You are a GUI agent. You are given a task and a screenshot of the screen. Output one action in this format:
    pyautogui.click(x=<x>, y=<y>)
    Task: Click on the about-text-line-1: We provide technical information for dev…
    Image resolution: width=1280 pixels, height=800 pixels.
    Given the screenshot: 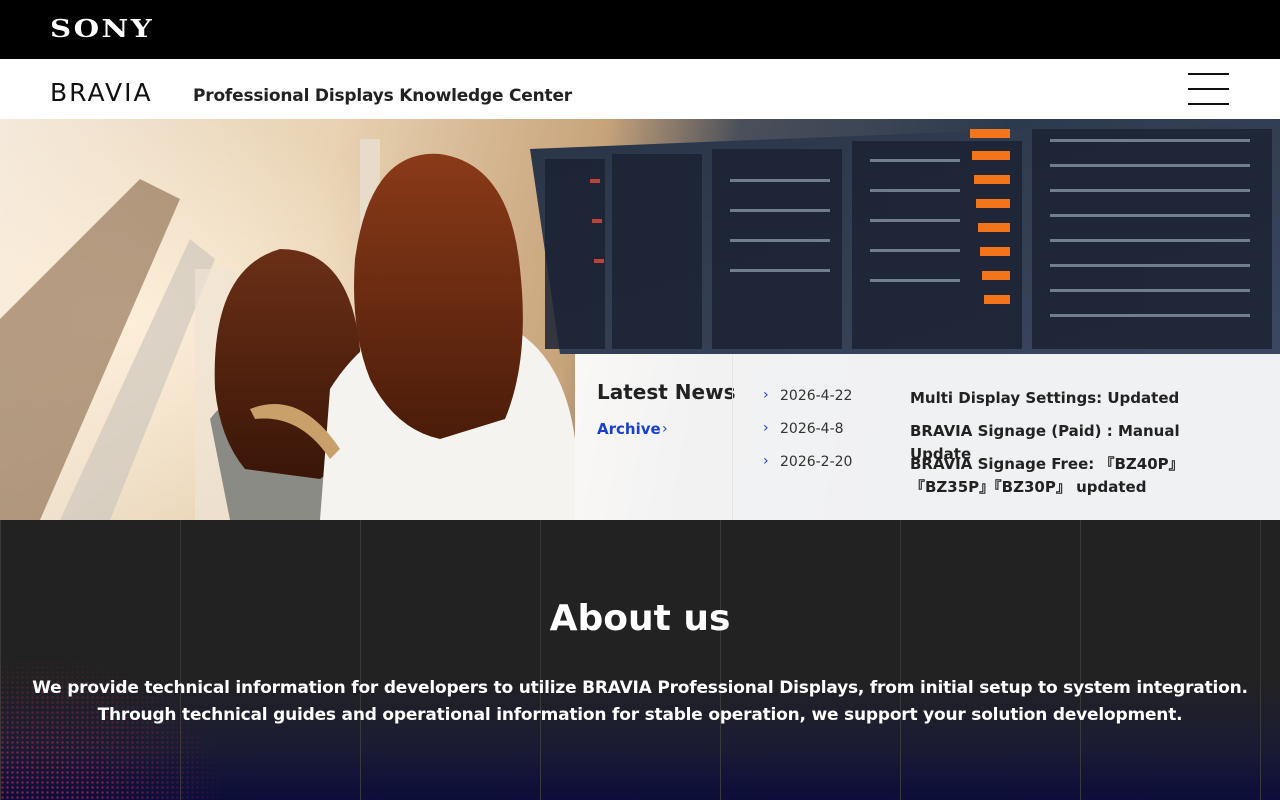 What is the action you would take?
    pyautogui.click(x=640, y=688)
    